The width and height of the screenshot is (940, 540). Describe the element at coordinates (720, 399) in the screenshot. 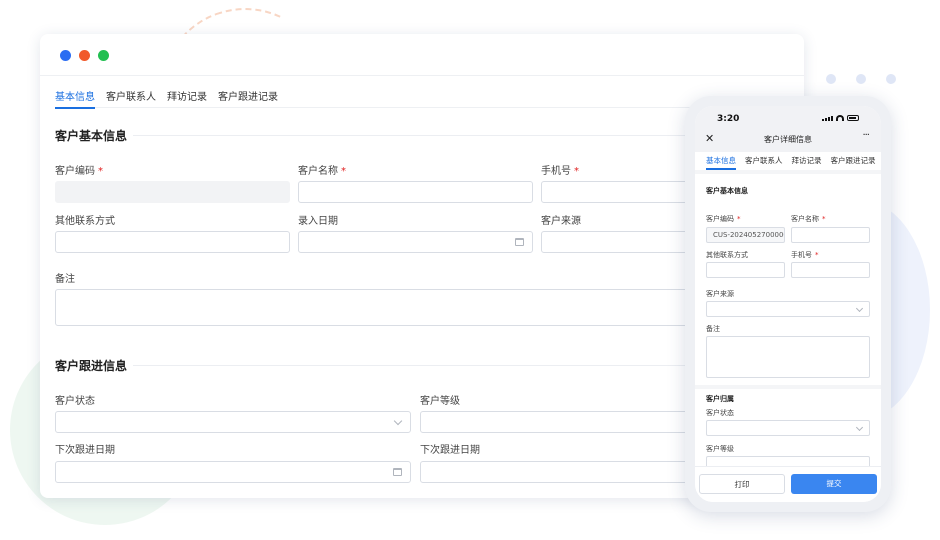

I see `phone-section-owner: 客户归属` at that location.